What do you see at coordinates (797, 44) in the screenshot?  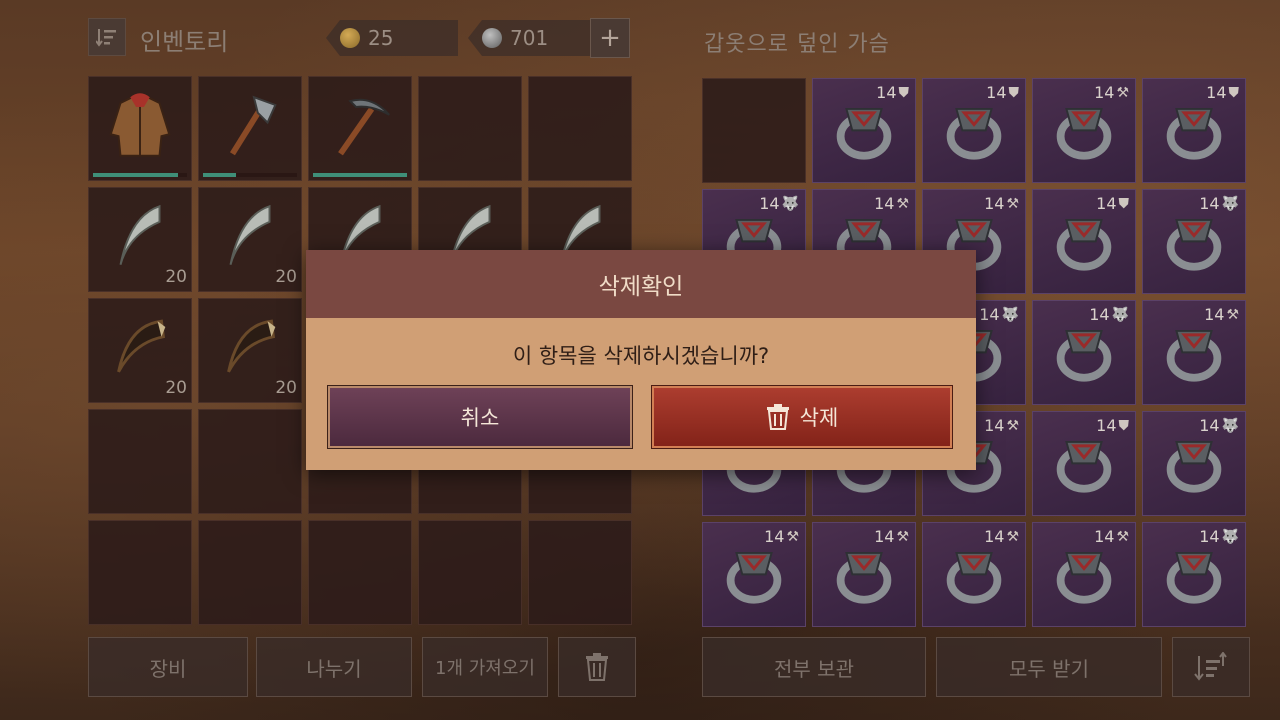 I see `chest-title: 갑옷으로 덮인 가슴` at bounding box center [797, 44].